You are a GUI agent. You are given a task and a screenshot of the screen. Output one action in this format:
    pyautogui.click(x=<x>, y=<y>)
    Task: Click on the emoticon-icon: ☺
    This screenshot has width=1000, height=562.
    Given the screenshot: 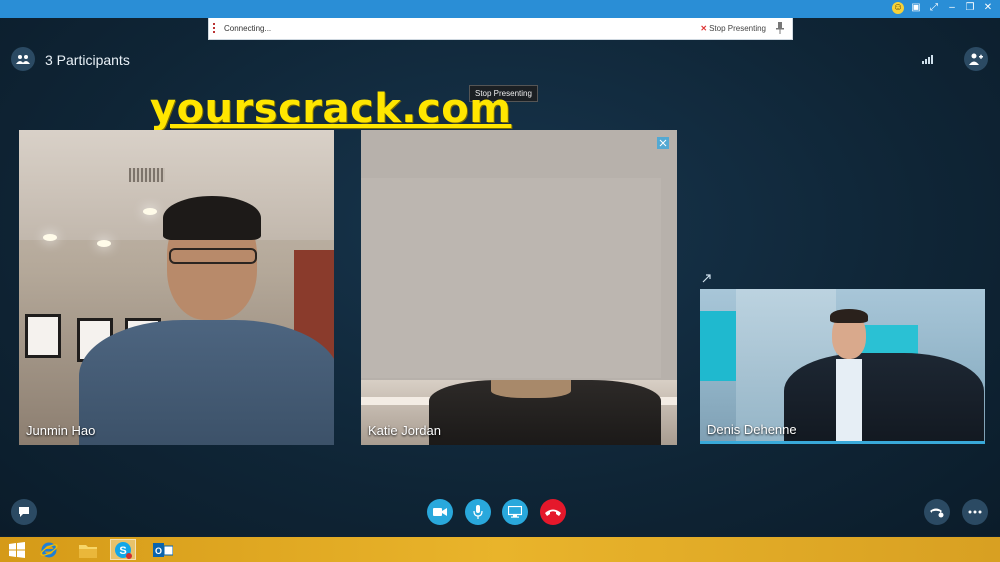 What is the action you would take?
    pyautogui.click(x=898, y=8)
    